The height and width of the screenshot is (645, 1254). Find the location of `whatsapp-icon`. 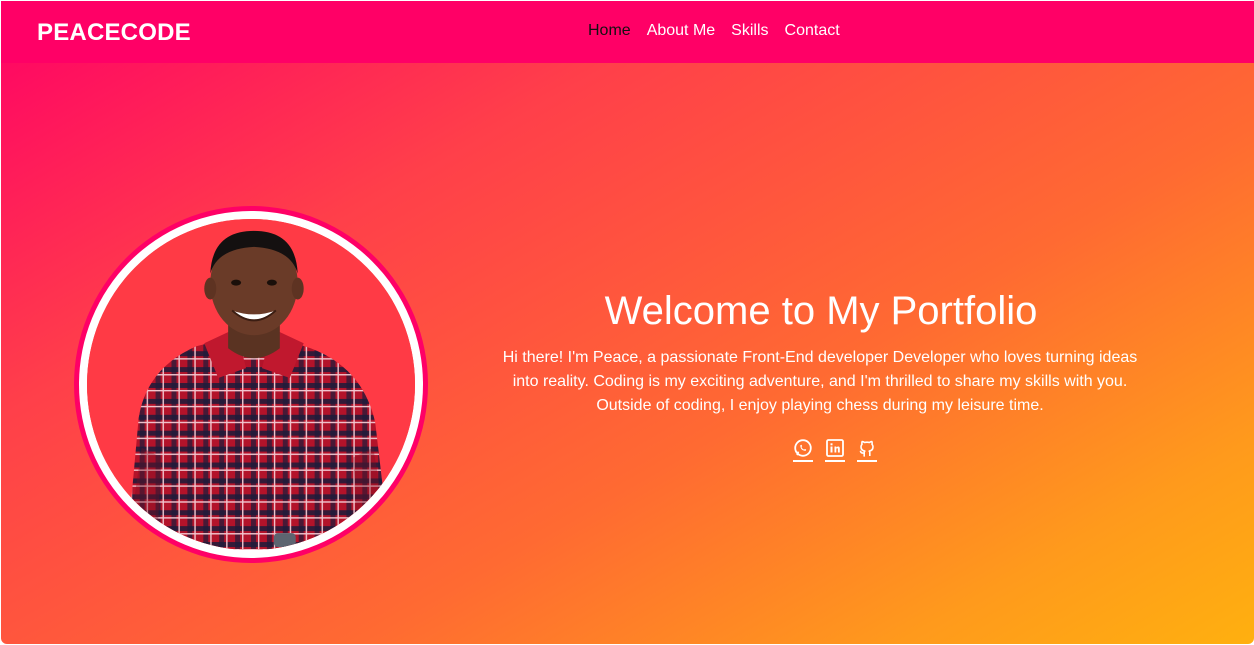

whatsapp-icon is located at coordinates (803, 448).